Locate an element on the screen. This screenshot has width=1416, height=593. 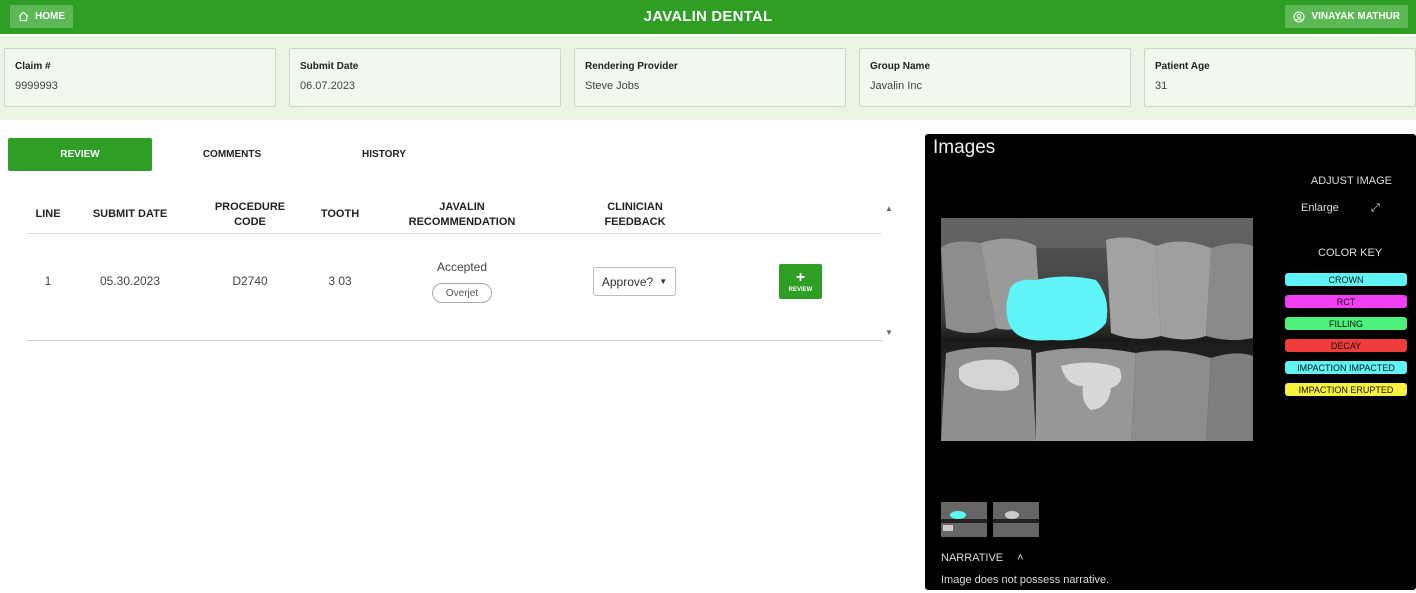
header-clinician-feedback: CLINICIAN FEEDBACK is located at coordinates (635, 215).